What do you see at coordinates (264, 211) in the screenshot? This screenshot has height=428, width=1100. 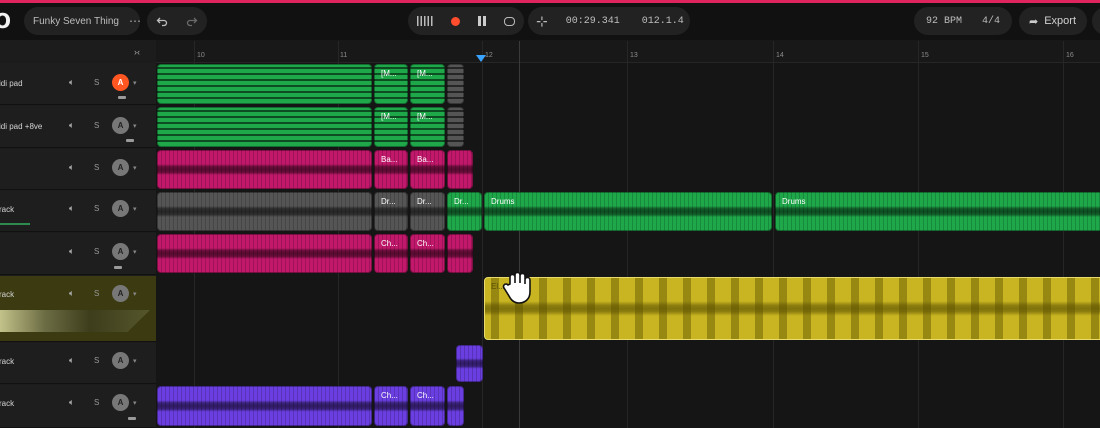 I see `audio-clip-muted` at bounding box center [264, 211].